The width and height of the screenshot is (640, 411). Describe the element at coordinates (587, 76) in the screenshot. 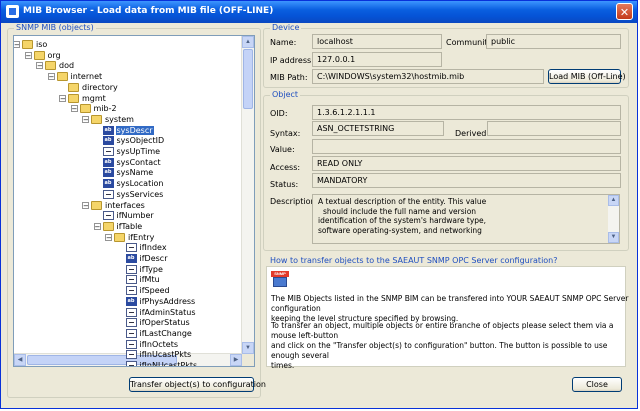

I see `load-mib-button: Load MIB (Off-Line)` at that location.